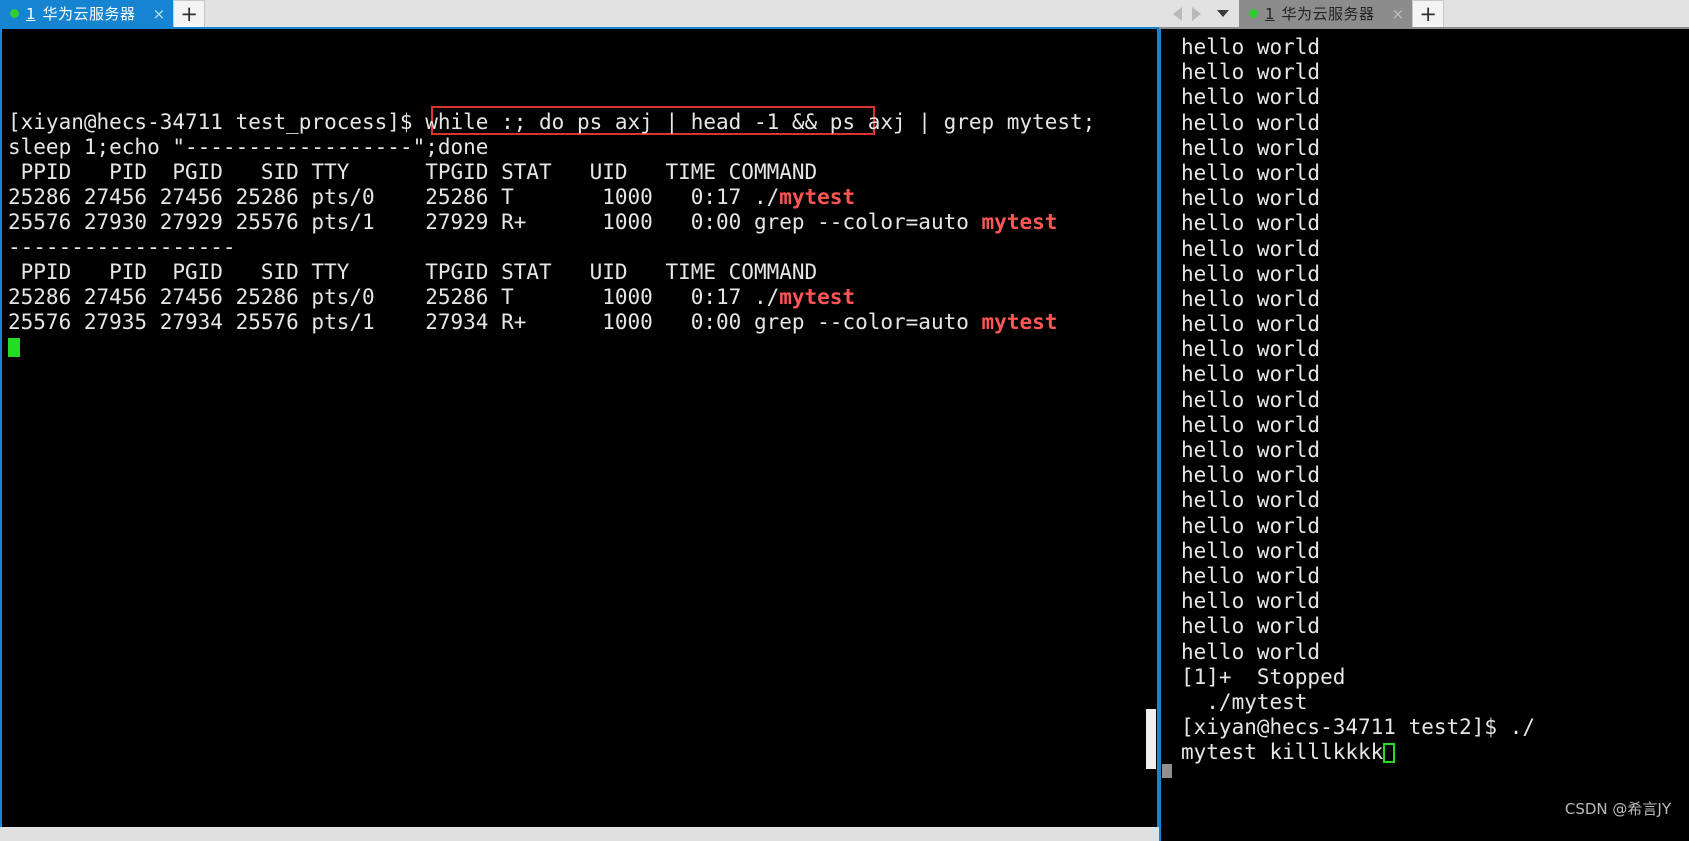 Image resolution: width=1689 pixels, height=841 pixels. I want to click on right-scrollbar, so click(1167, 435).